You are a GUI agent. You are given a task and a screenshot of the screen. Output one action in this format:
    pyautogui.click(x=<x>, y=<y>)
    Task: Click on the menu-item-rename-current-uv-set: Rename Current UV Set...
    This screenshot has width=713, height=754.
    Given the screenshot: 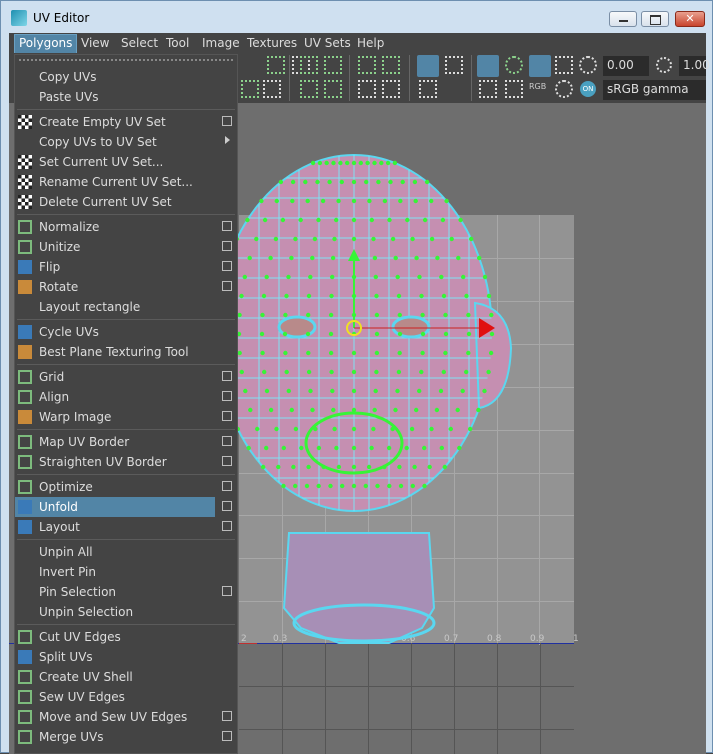 What is the action you would take?
    pyautogui.click(x=126, y=182)
    